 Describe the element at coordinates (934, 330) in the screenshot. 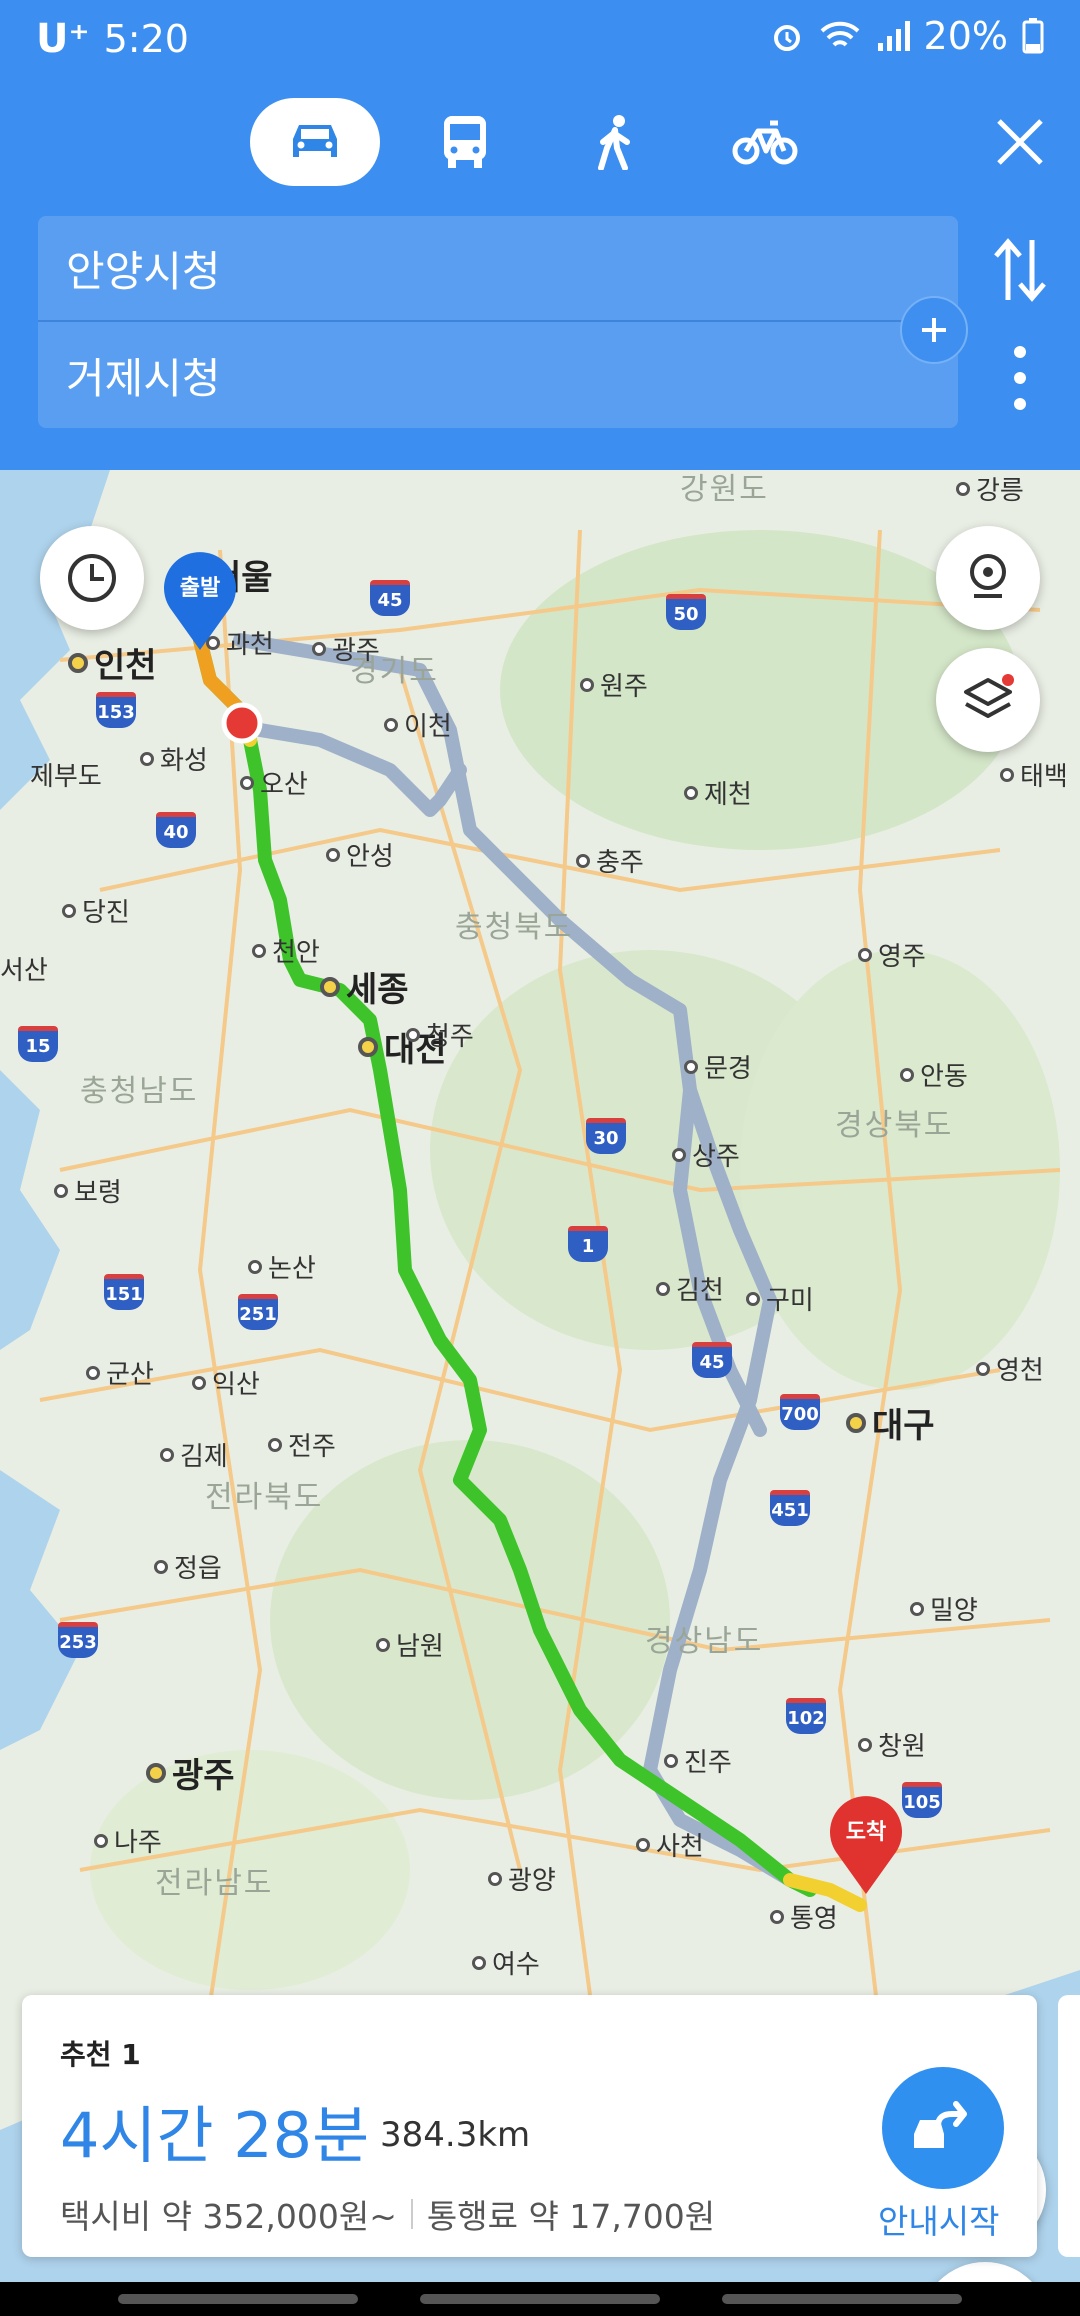

I see `add-waypoint-button` at that location.